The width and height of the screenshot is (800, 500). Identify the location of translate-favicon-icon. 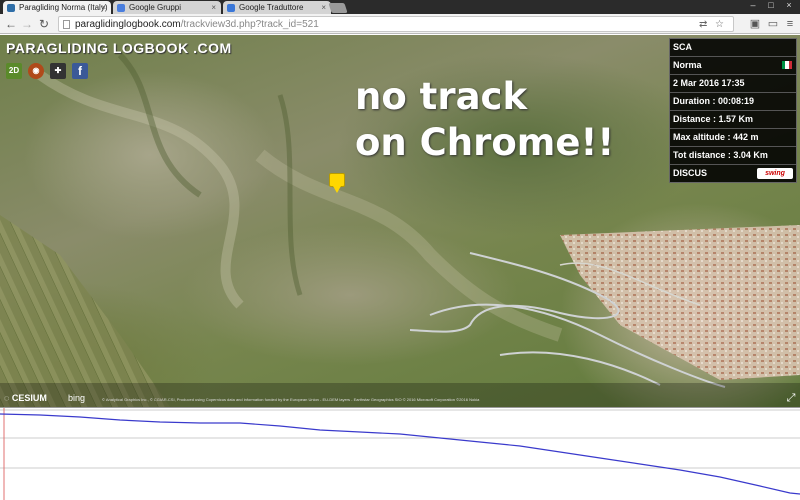
(231, 8).